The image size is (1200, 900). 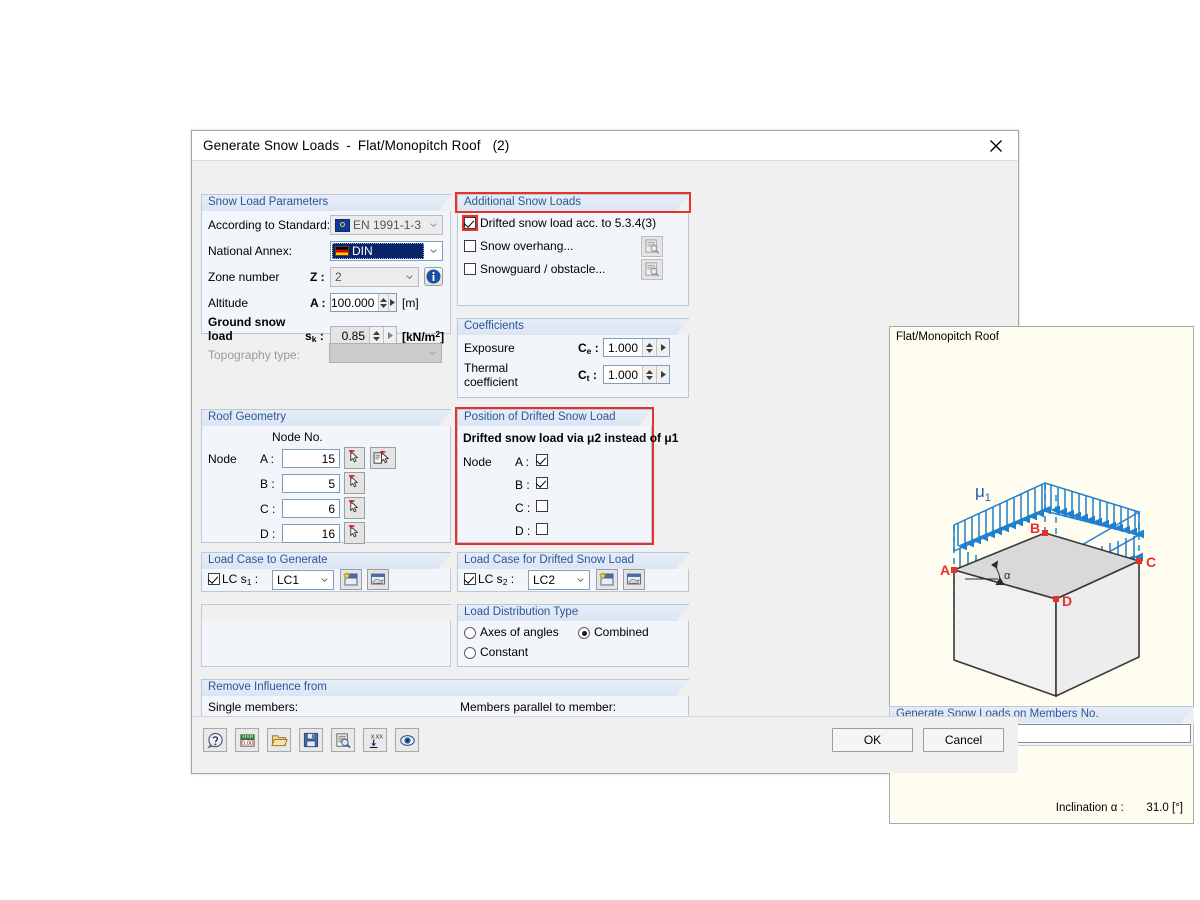 I want to click on node-d-label: D :, so click(x=268, y=534).